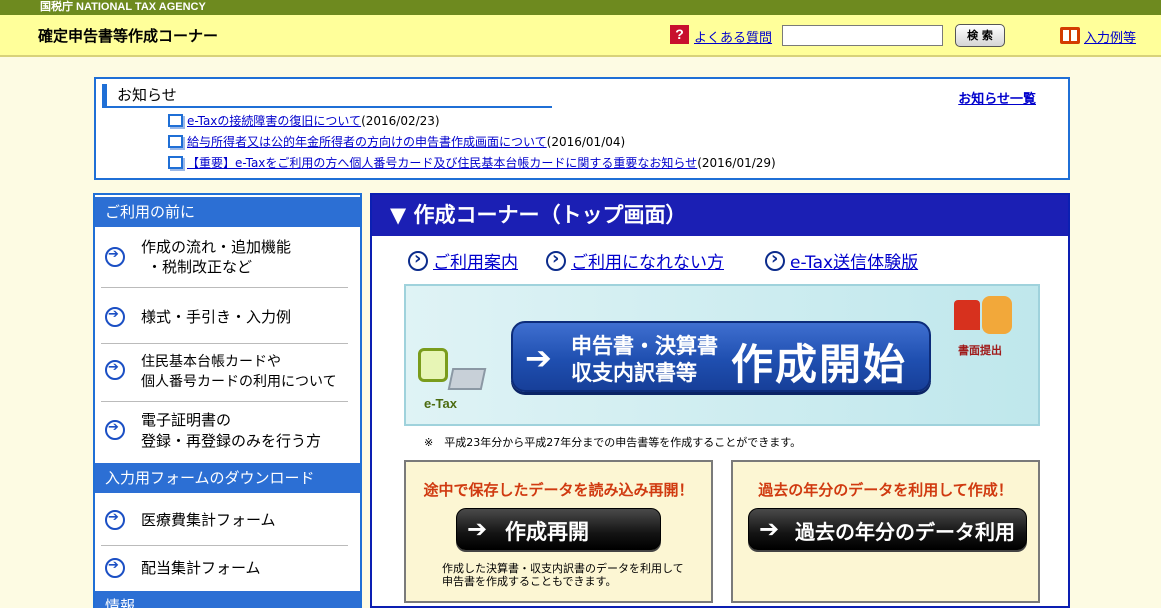 The height and width of the screenshot is (608, 1161). What do you see at coordinates (819, 364) in the screenshot?
I see `start-label: 作成開始` at bounding box center [819, 364].